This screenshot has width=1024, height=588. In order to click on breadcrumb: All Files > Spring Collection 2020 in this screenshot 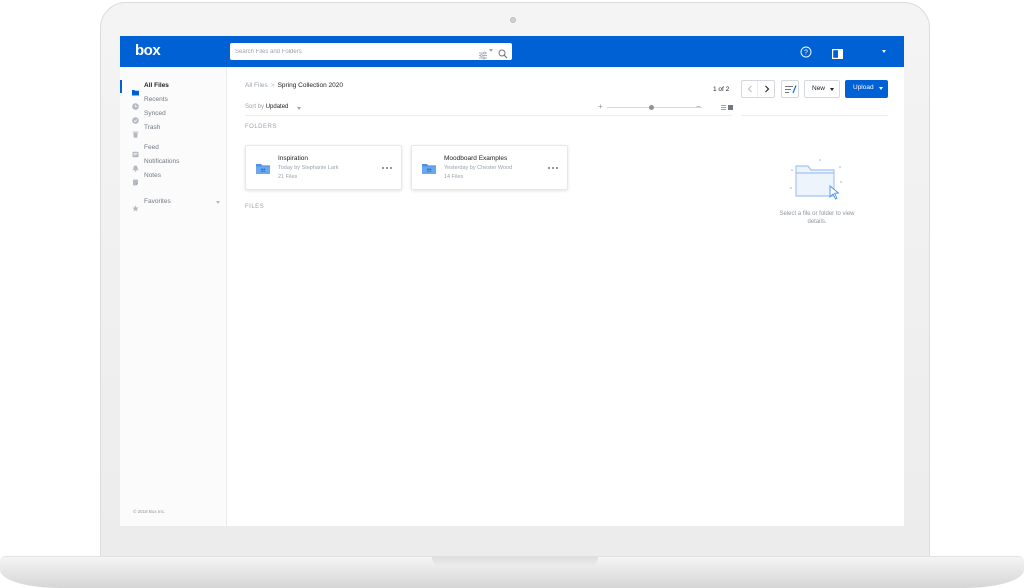, I will do `click(294, 85)`.